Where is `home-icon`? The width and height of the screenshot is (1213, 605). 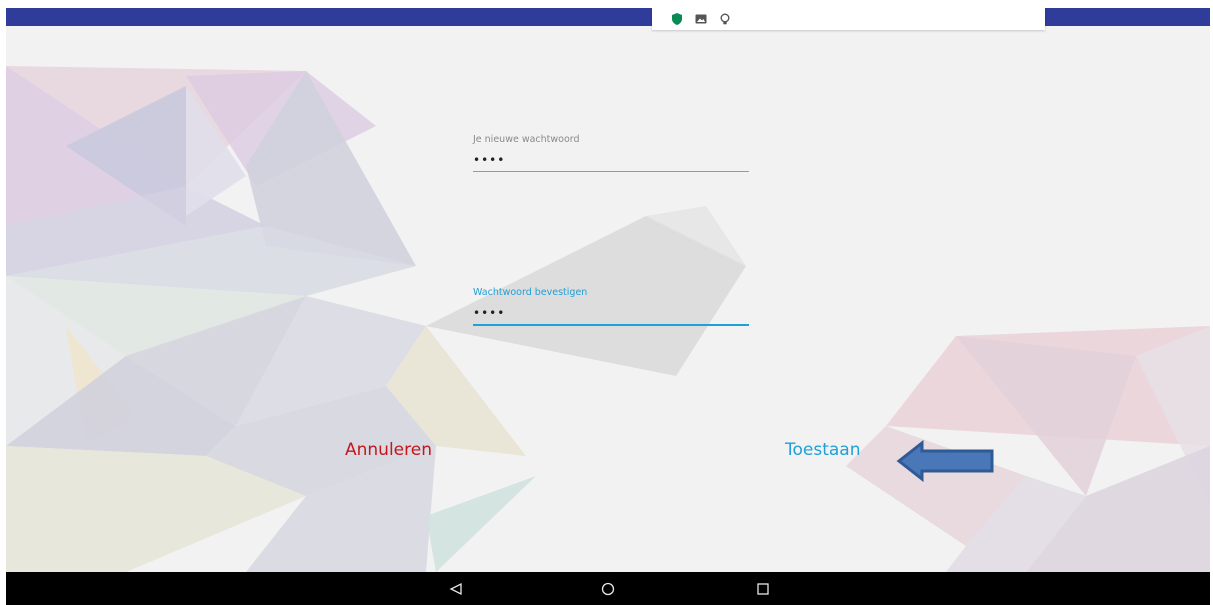
home-icon is located at coordinates (608, 589).